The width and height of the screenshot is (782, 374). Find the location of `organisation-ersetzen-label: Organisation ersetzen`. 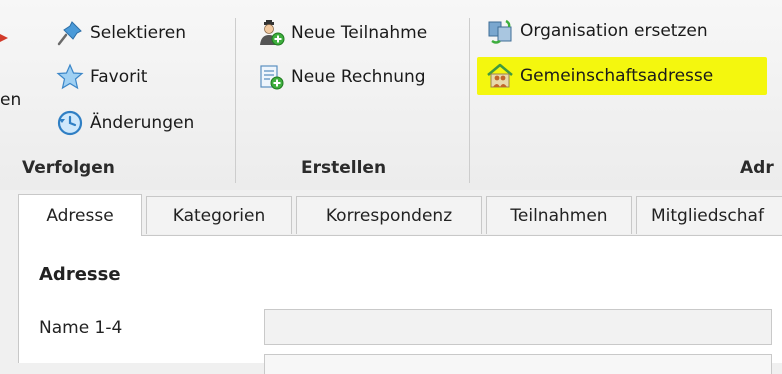

organisation-ersetzen-label: Organisation ersetzen is located at coordinates (614, 31).